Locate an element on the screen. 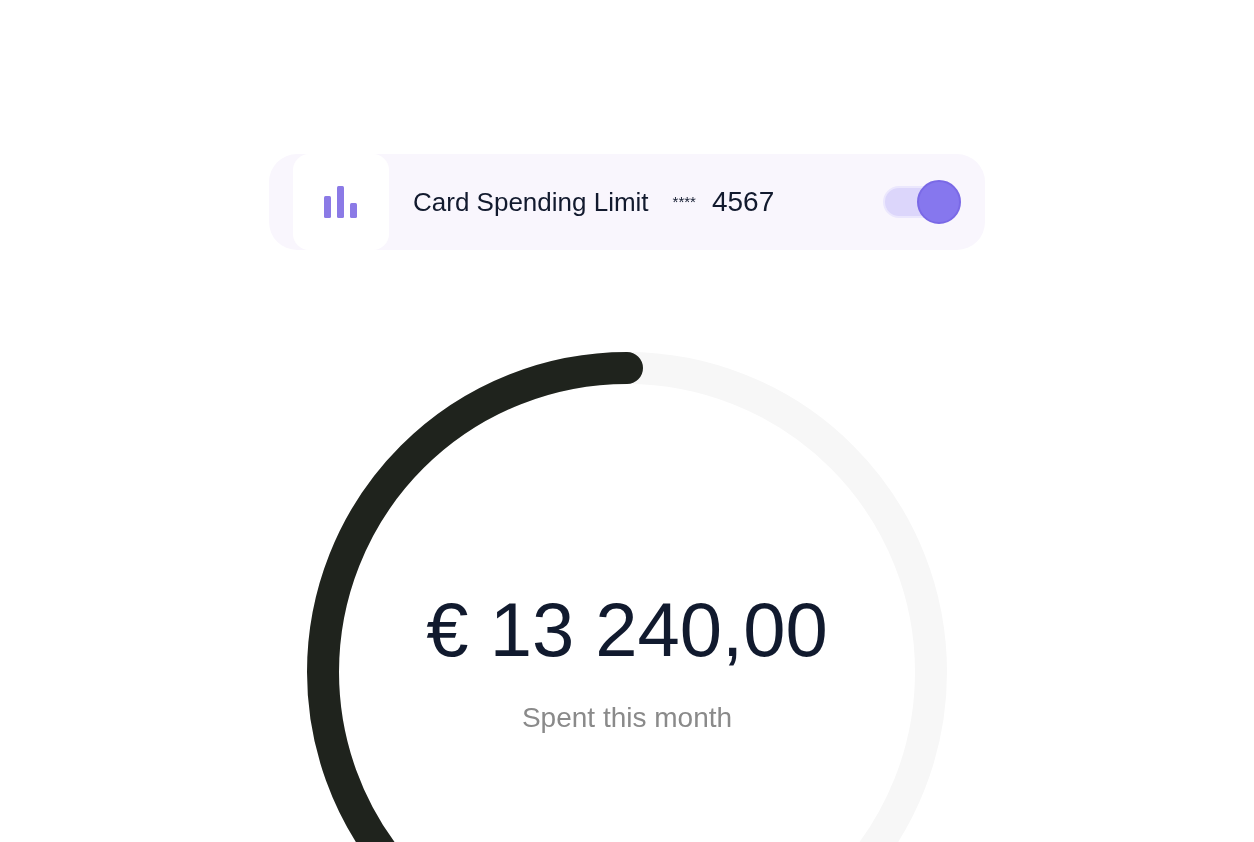 This screenshot has height=842, width=1254. card-mask: **** is located at coordinates (684, 201).